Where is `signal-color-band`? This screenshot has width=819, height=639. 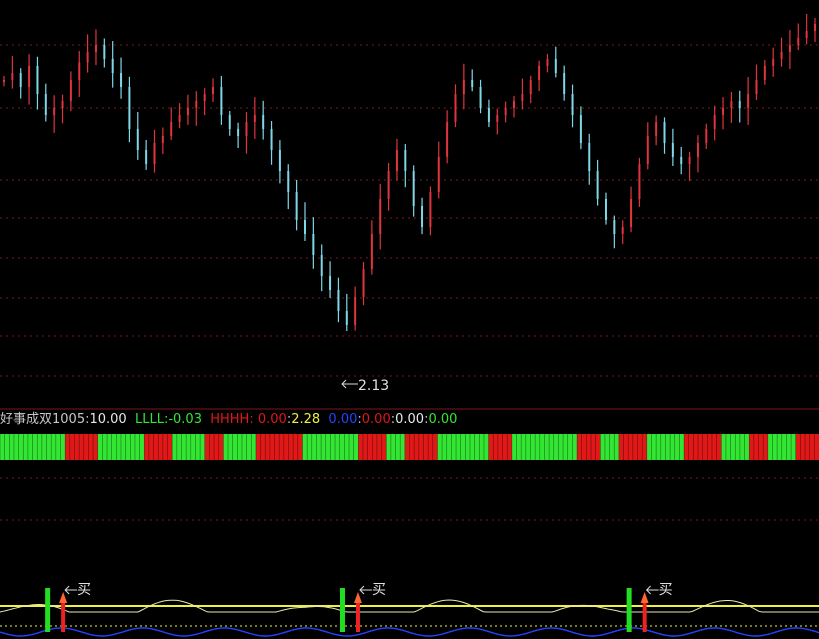 signal-color-band is located at coordinates (409, 447).